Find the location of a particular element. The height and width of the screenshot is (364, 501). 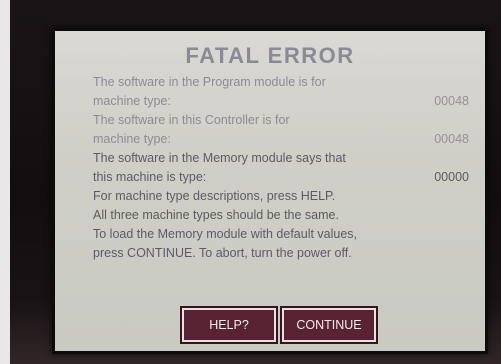

error-title: FATAL ERROR is located at coordinates (270, 55).